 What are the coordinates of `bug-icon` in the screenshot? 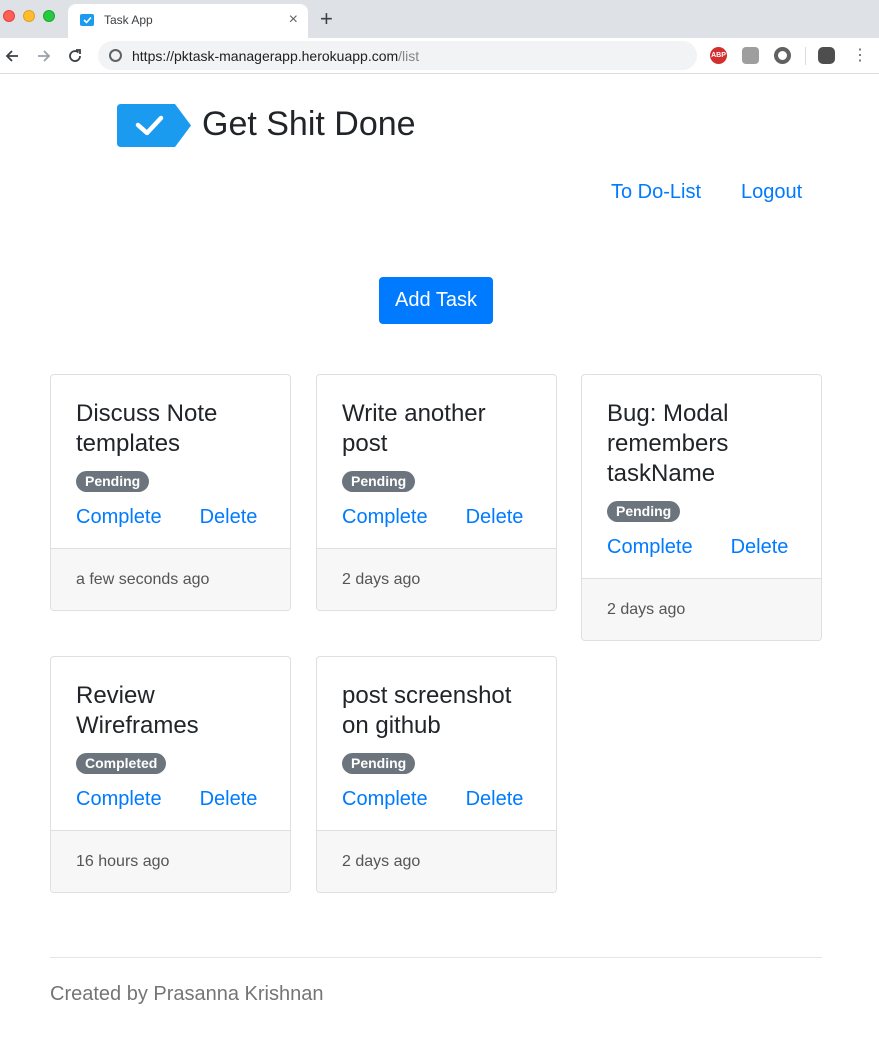 It's located at (750, 55).